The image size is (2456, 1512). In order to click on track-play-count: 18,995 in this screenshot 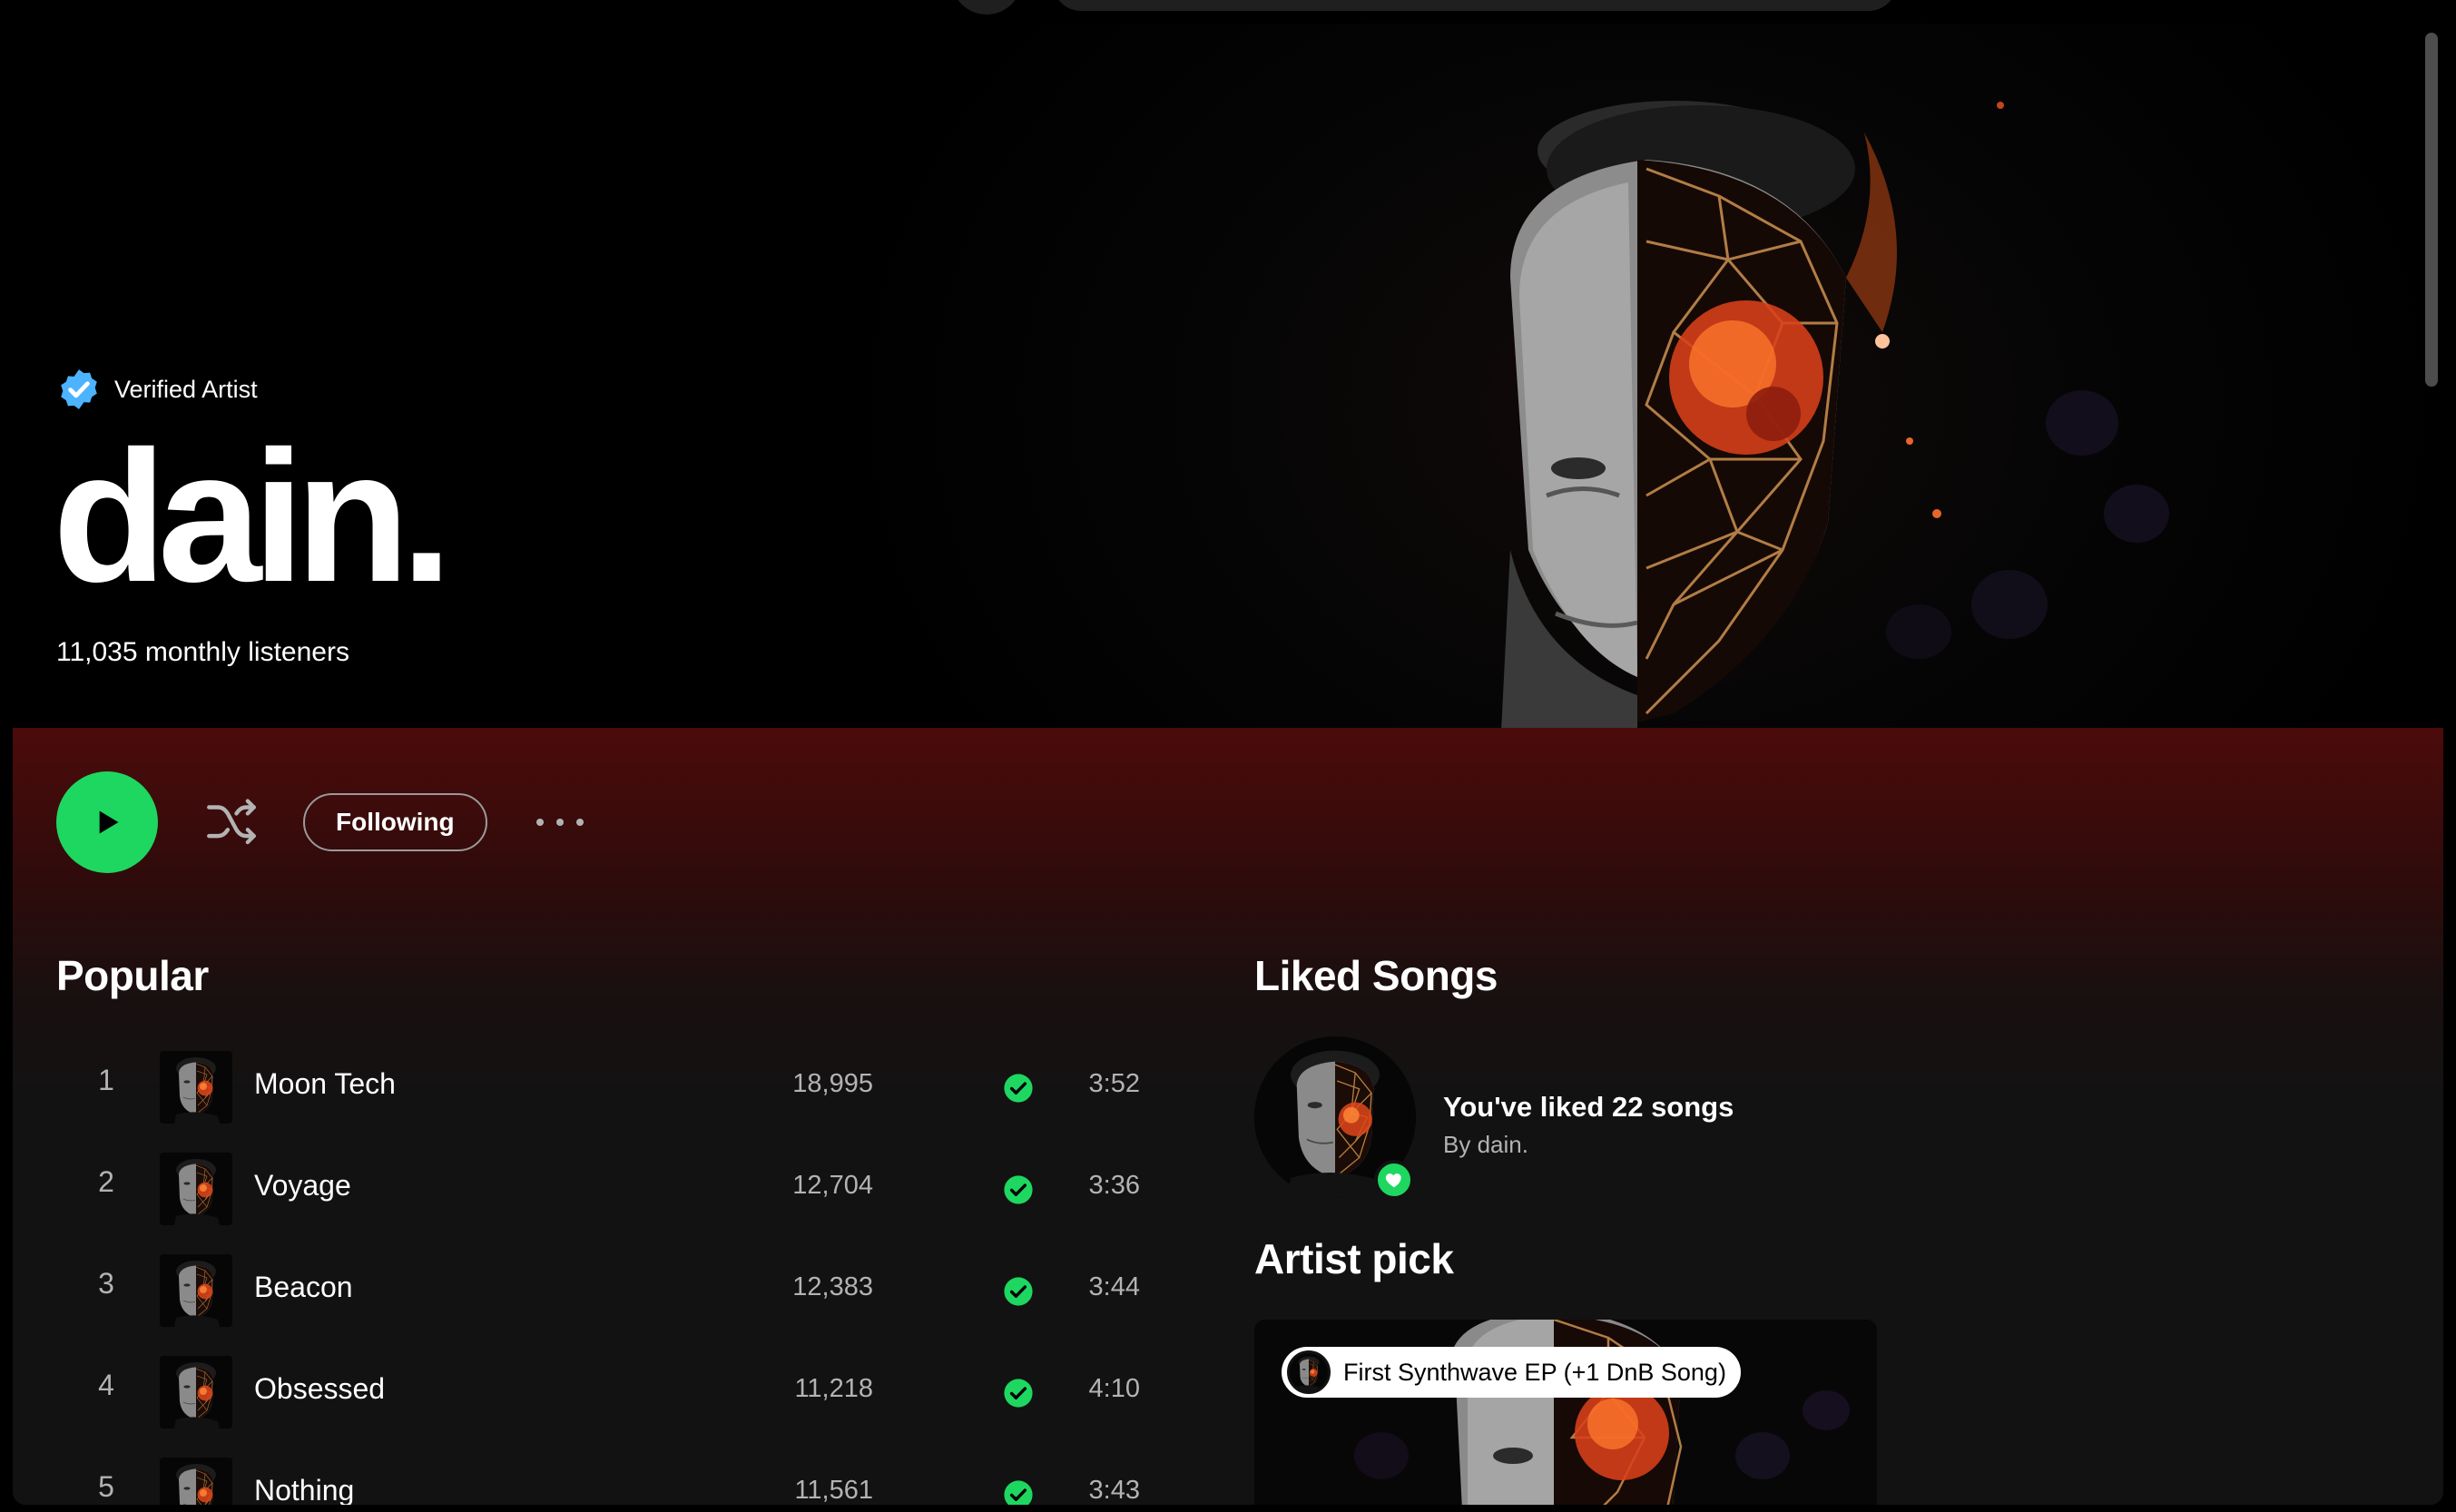, I will do `click(832, 1083)`.